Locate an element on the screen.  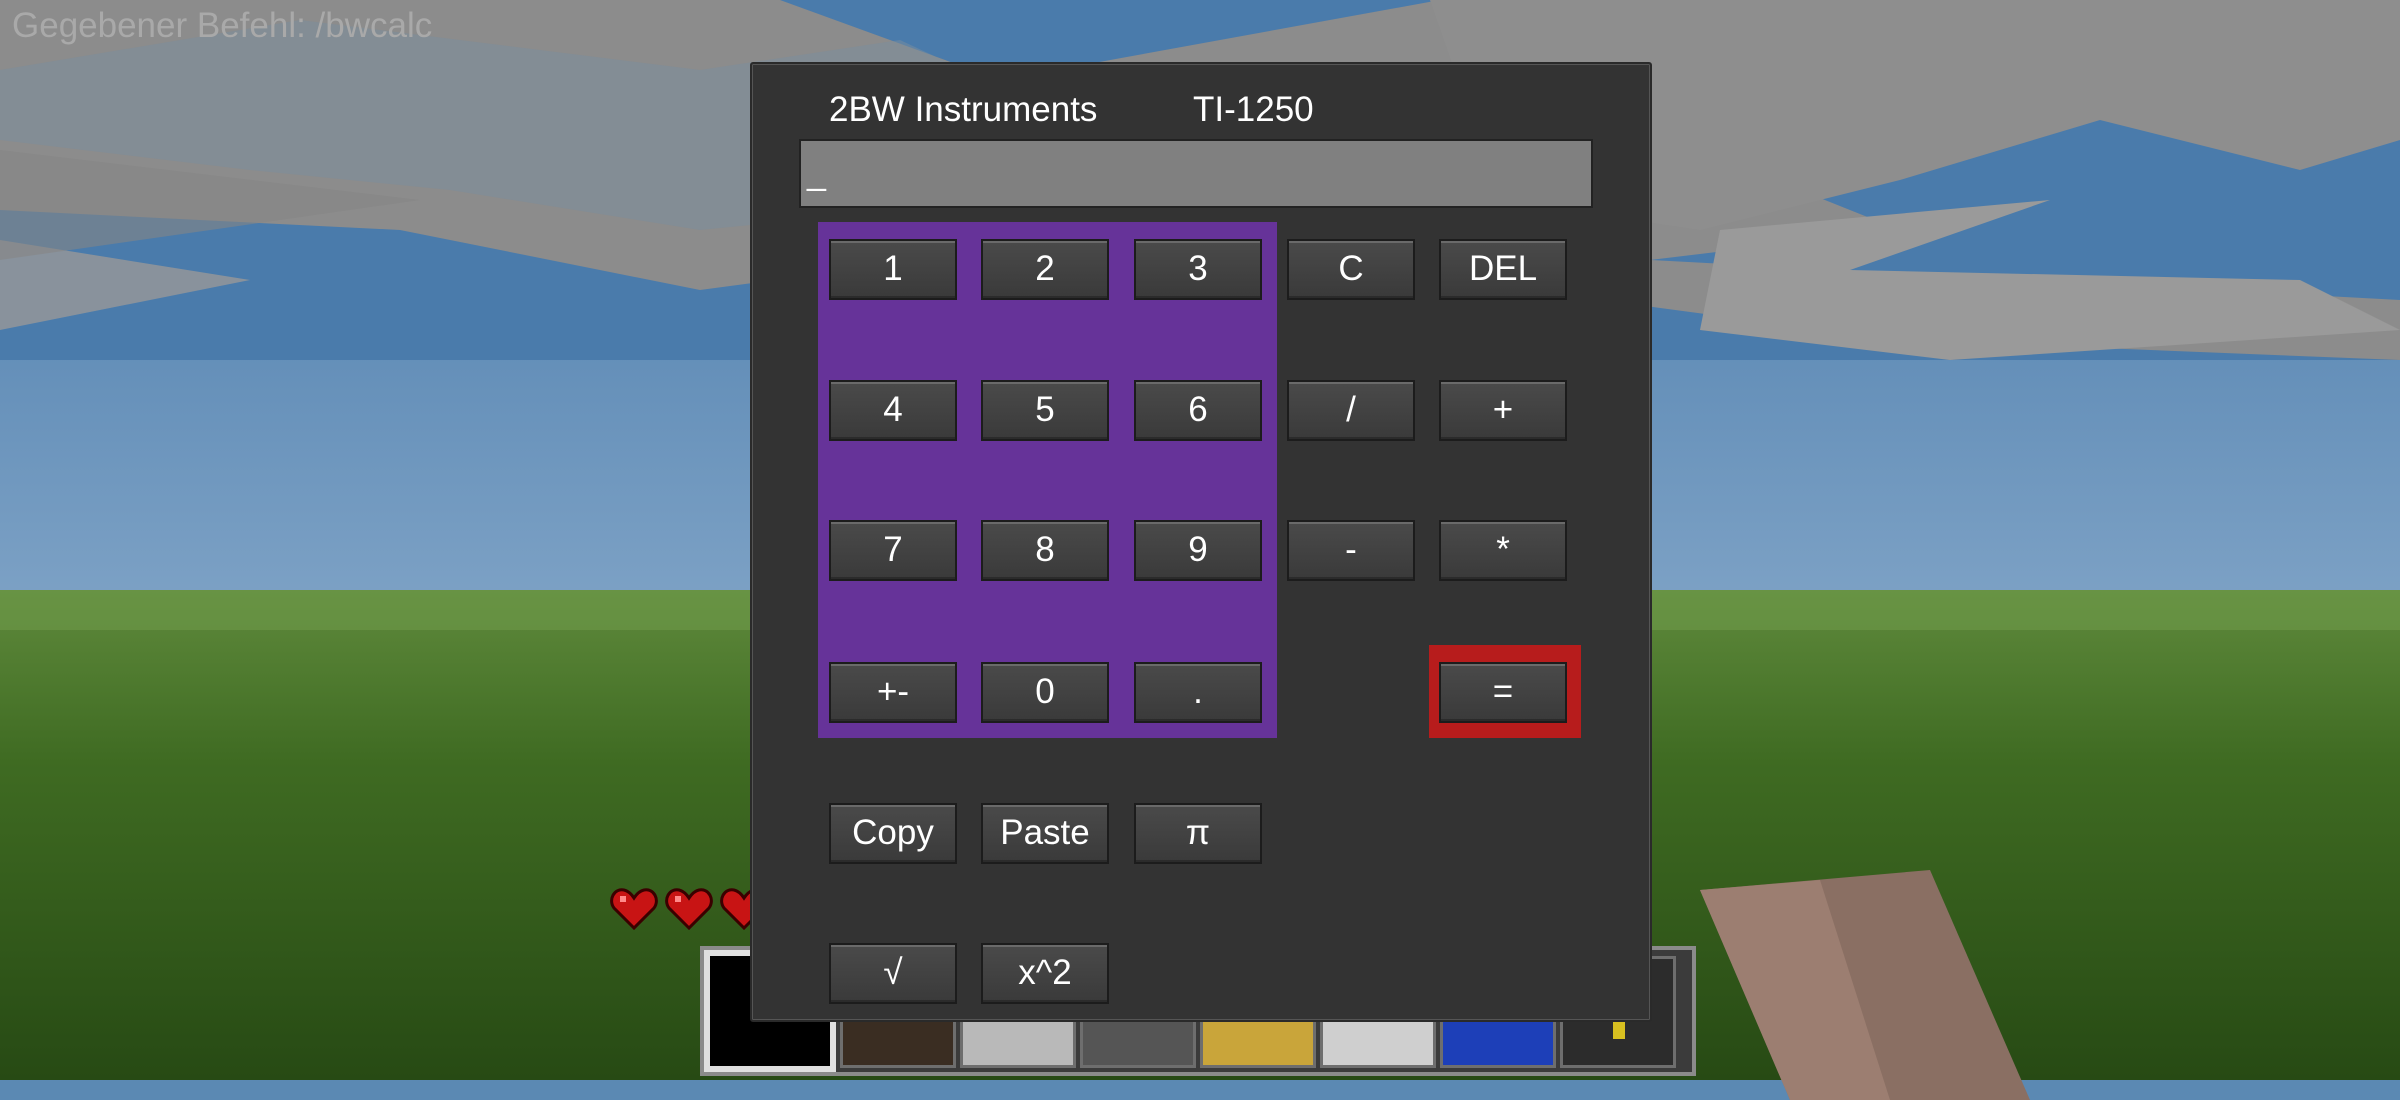
digit-3-button: 3 is located at coordinates (1198, 269).